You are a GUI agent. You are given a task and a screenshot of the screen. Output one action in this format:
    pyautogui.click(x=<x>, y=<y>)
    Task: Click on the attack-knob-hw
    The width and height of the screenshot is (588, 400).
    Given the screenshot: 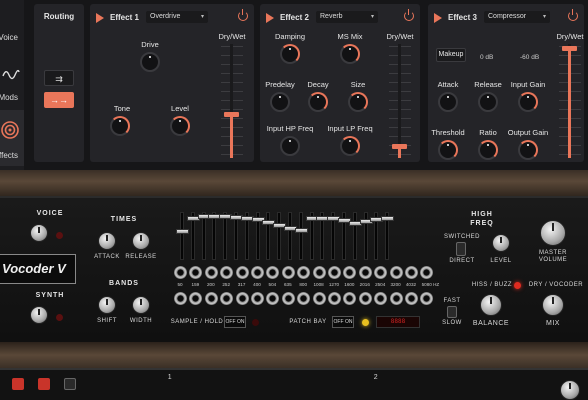 What is the action you would take?
    pyautogui.click(x=107, y=241)
    